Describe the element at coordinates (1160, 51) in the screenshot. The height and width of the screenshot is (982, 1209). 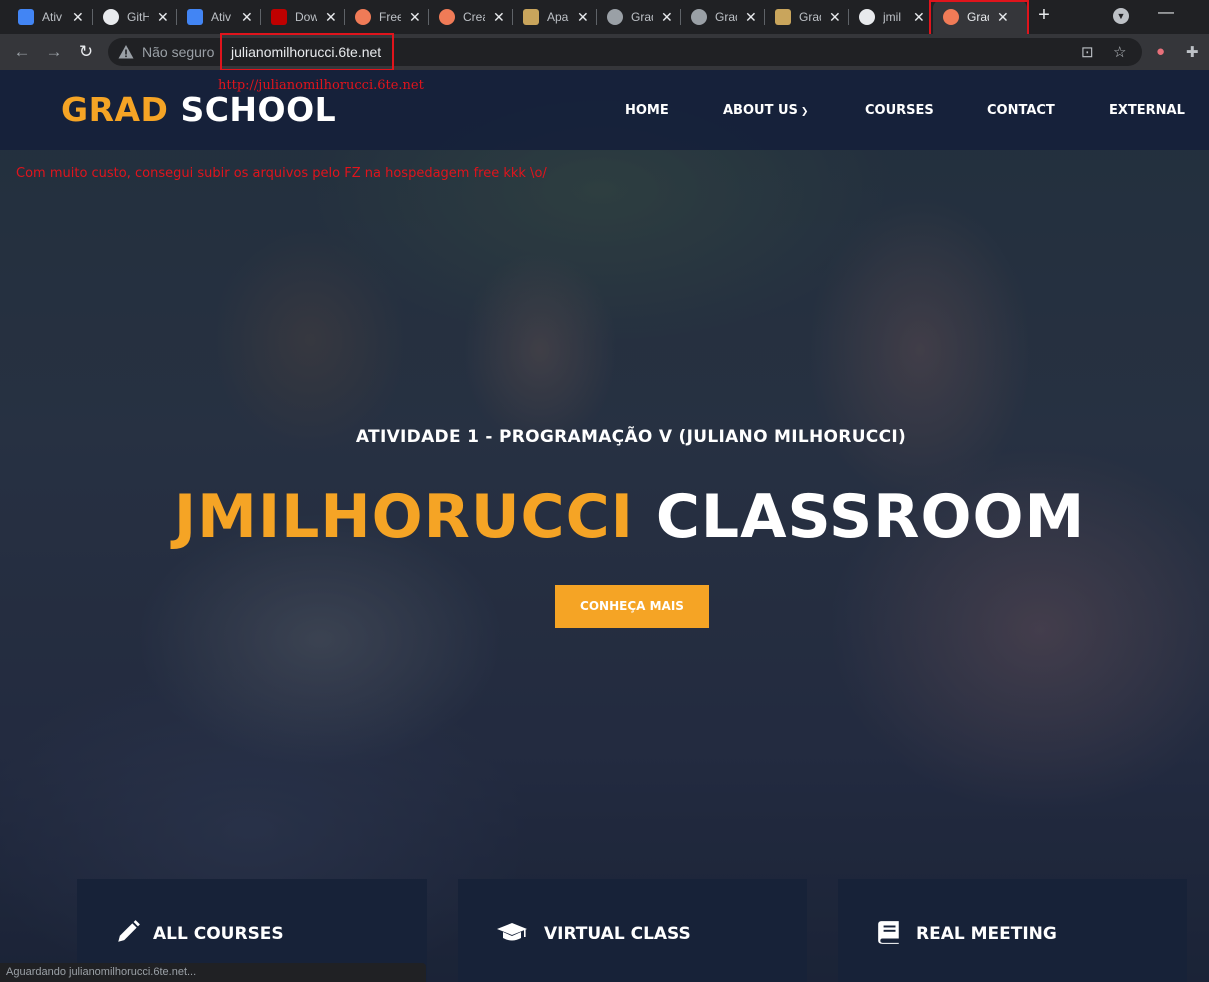
I see `extension-badge-icon: ●` at that location.